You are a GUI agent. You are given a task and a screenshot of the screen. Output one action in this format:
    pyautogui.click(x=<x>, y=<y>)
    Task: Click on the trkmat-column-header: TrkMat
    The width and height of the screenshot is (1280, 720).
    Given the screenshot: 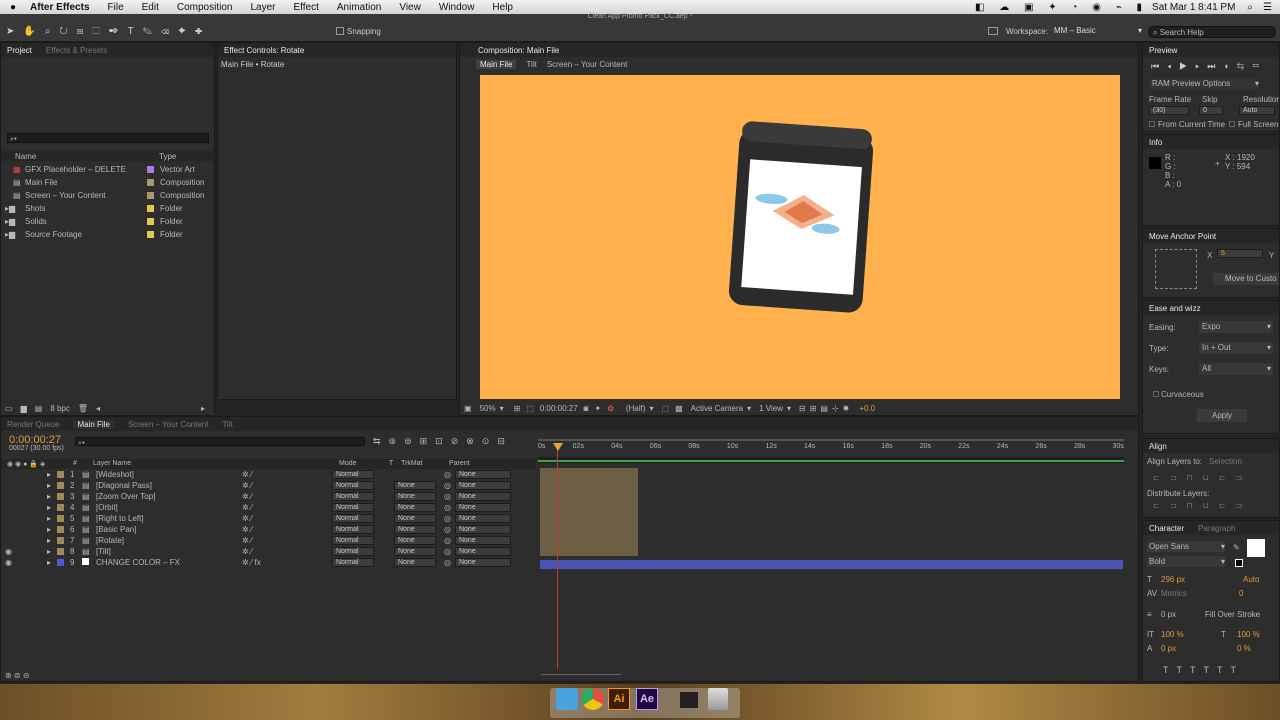 What is the action you would take?
    pyautogui.click(x=412, y=463)
    